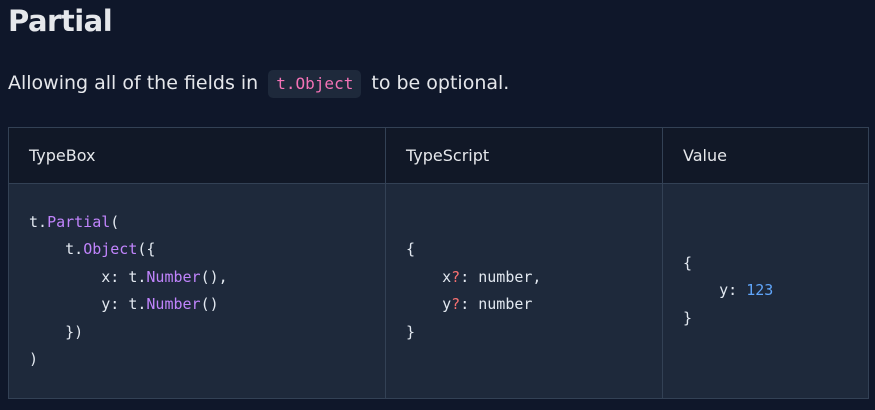 The image size is (875, 410). Describe the element at coordinates (92, 249) in the screenshot. I see `typebox-line-2: t.Object({` at that location.